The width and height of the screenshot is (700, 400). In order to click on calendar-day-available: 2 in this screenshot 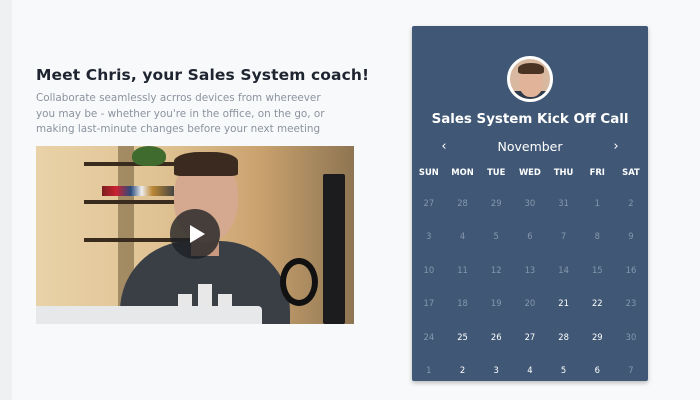, I will do `click(463, 370)`.